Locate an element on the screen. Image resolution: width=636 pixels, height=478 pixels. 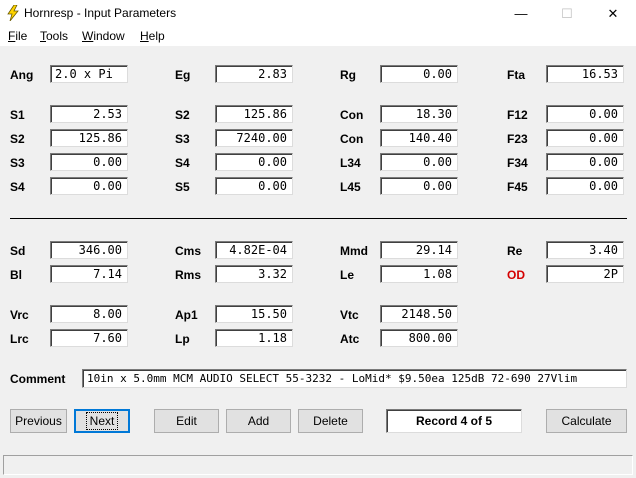
field-con-2: 140.40 is located at coordinates (419, 138).